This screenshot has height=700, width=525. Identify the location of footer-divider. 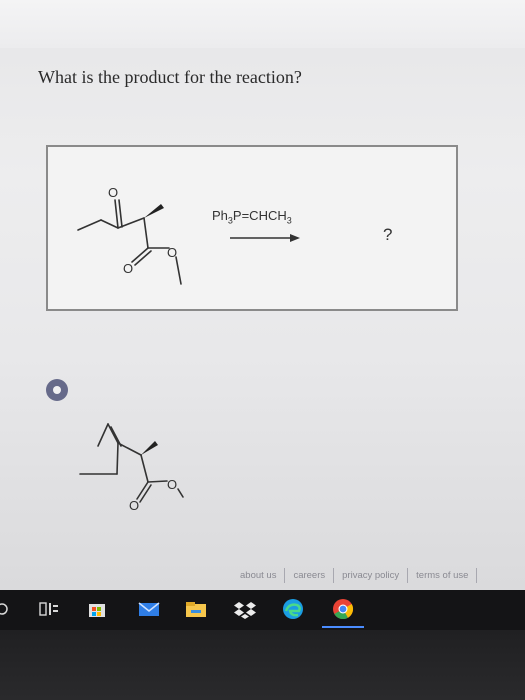
(477, 575).